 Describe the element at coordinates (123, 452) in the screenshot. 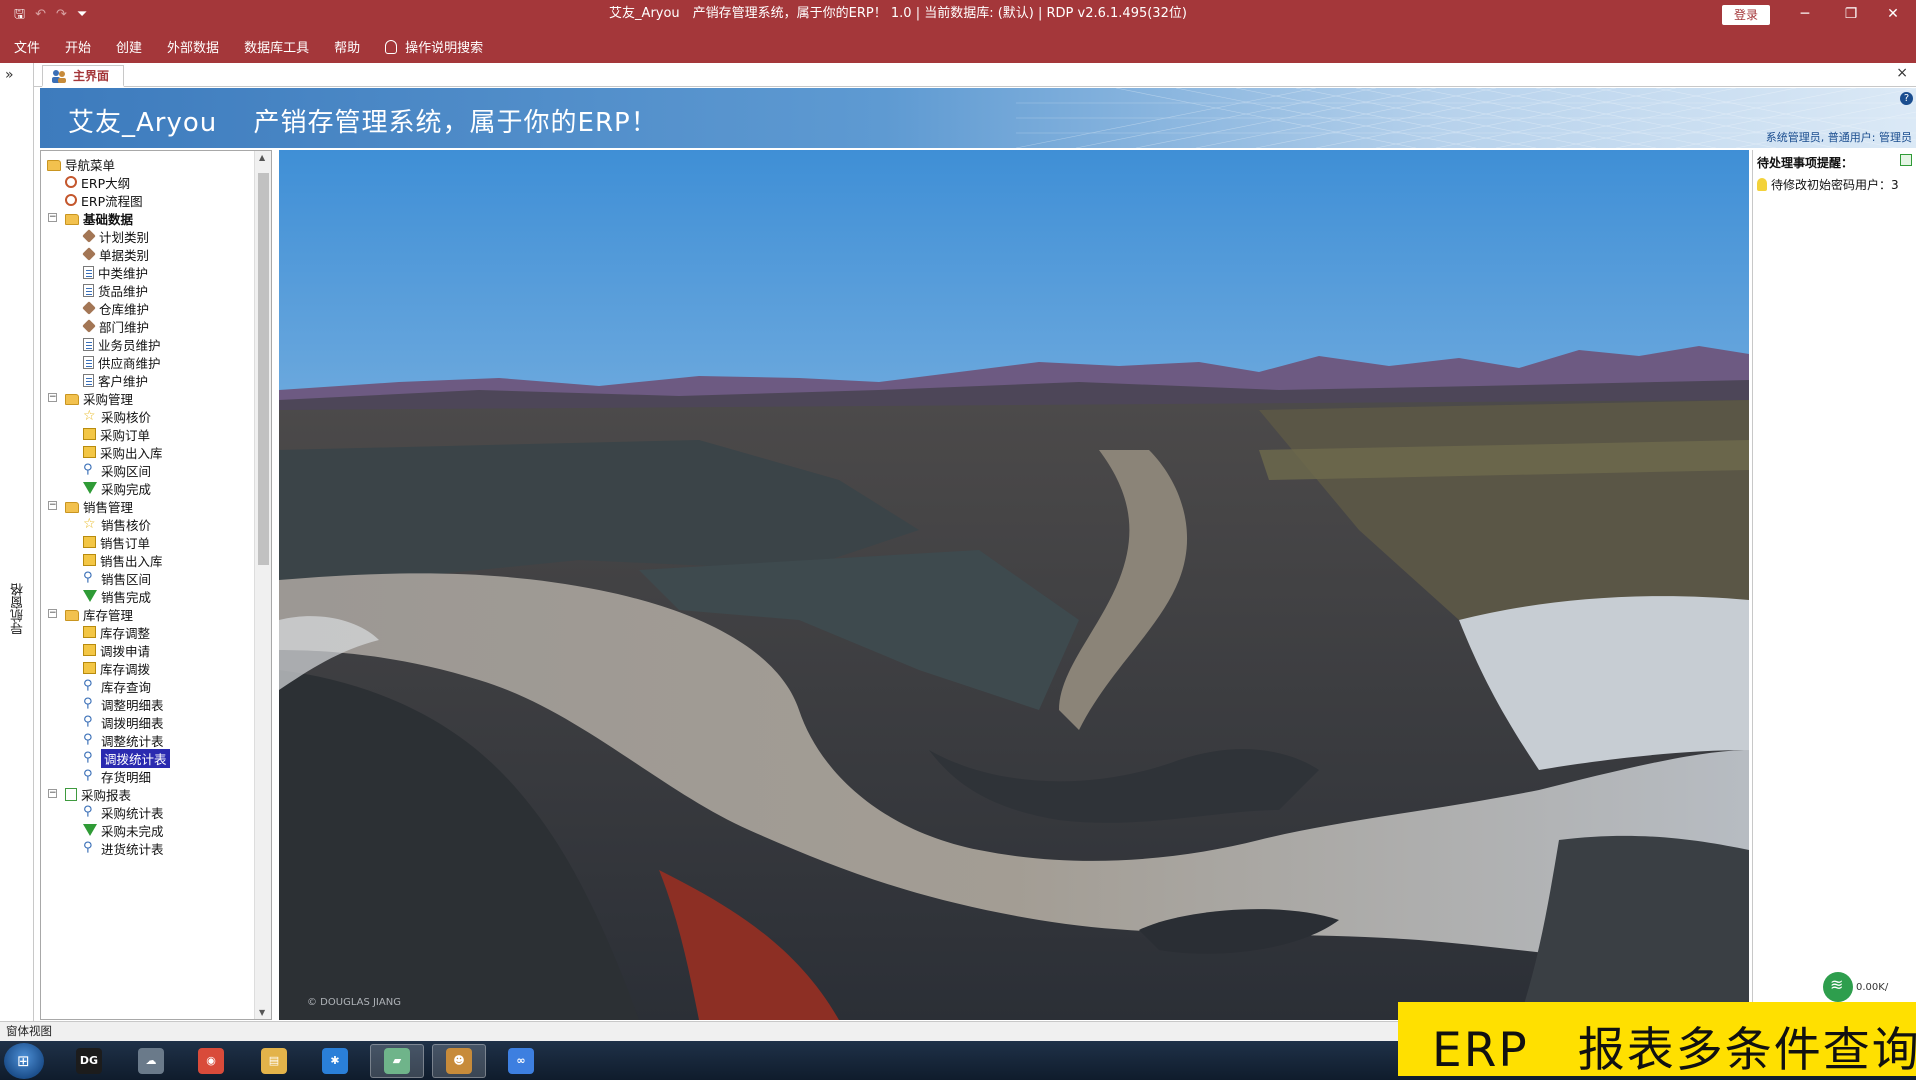

I see `tree-node: 采购出入库` at that location.